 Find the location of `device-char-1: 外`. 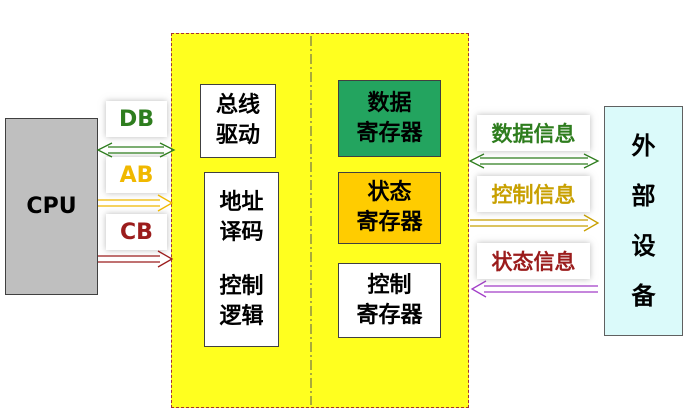

device-char-1: 外 is located at coordinates (643, 146).